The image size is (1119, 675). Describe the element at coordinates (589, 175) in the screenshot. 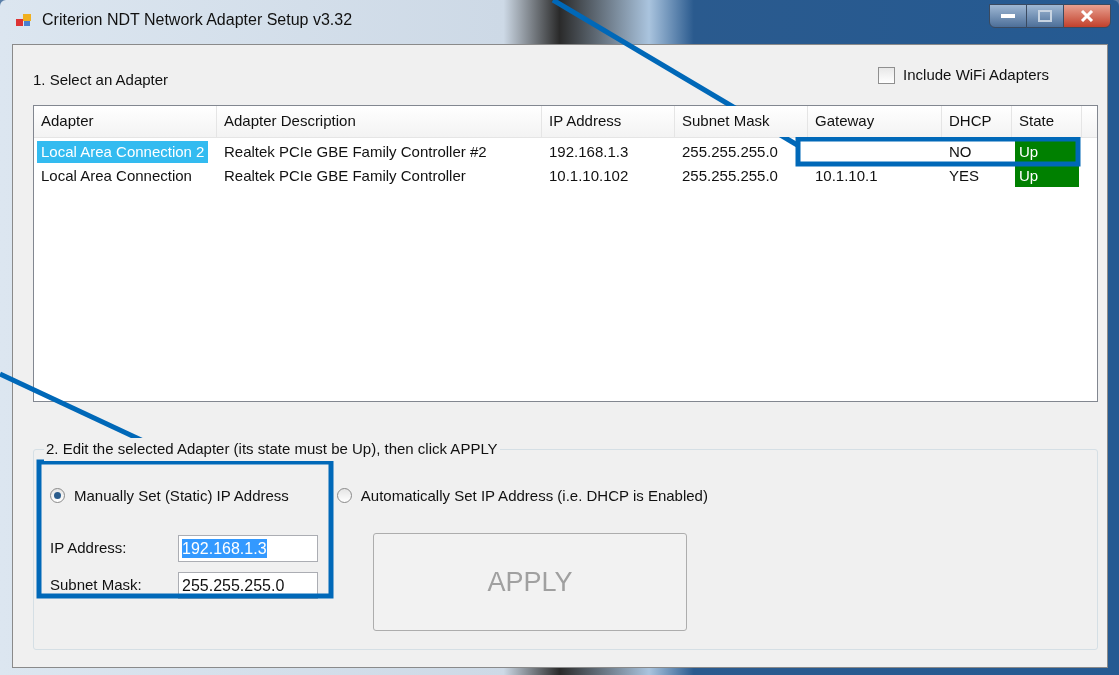

I see `table-cell-text: 10.1.10.102` at that location.